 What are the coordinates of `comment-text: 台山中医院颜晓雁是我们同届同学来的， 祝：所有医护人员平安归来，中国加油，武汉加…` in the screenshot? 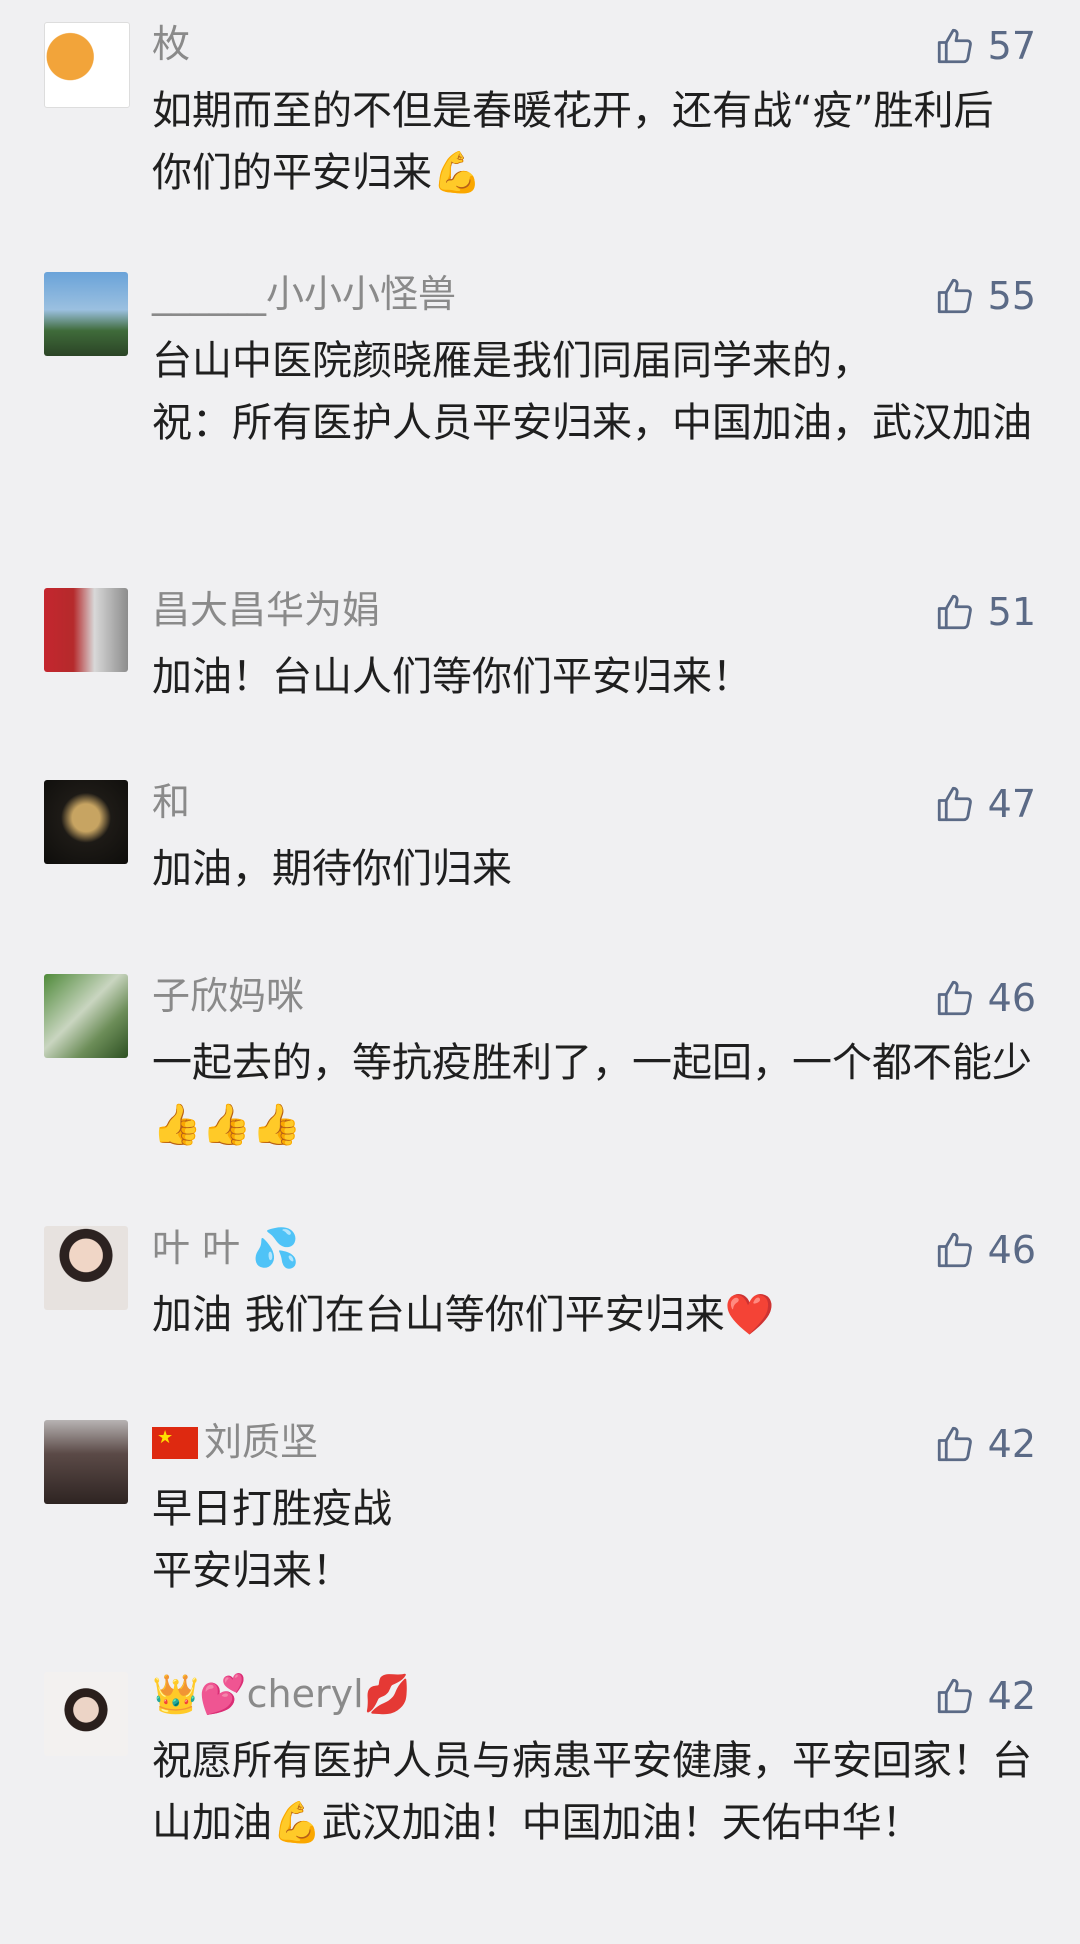 It's located at (592, 392).